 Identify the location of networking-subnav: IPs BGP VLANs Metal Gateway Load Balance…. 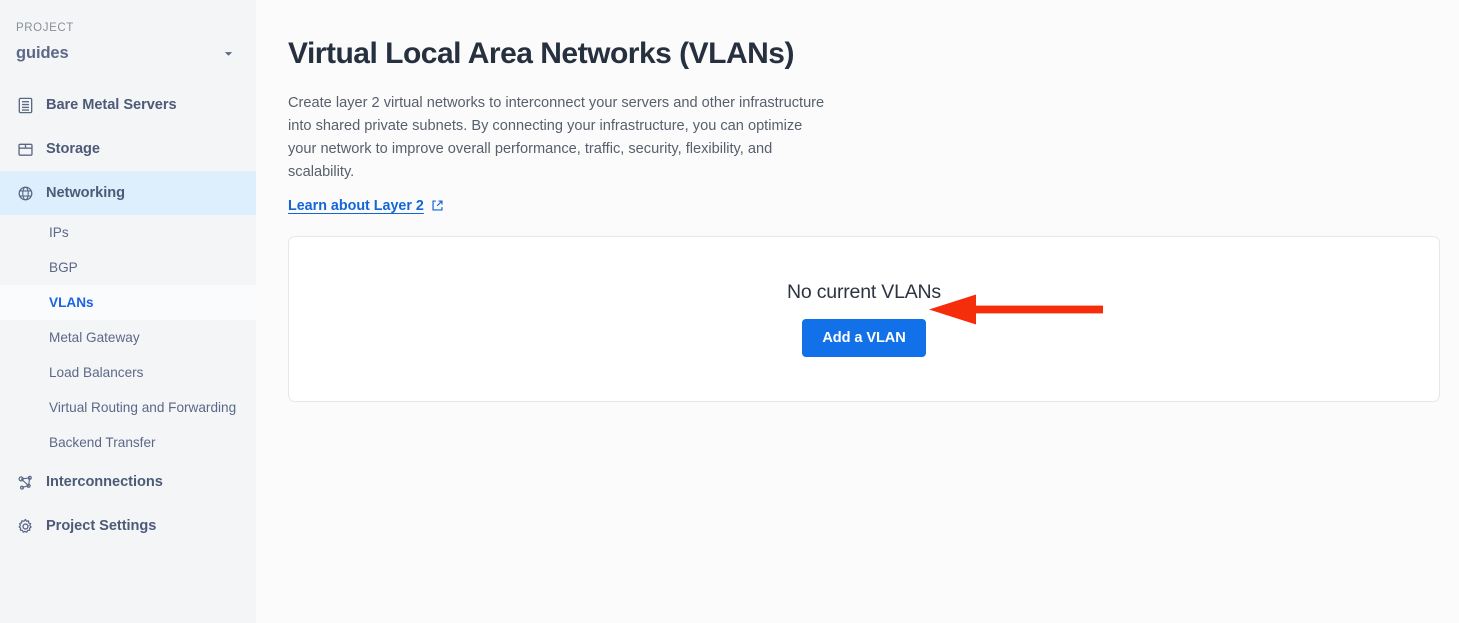
(128, 337).